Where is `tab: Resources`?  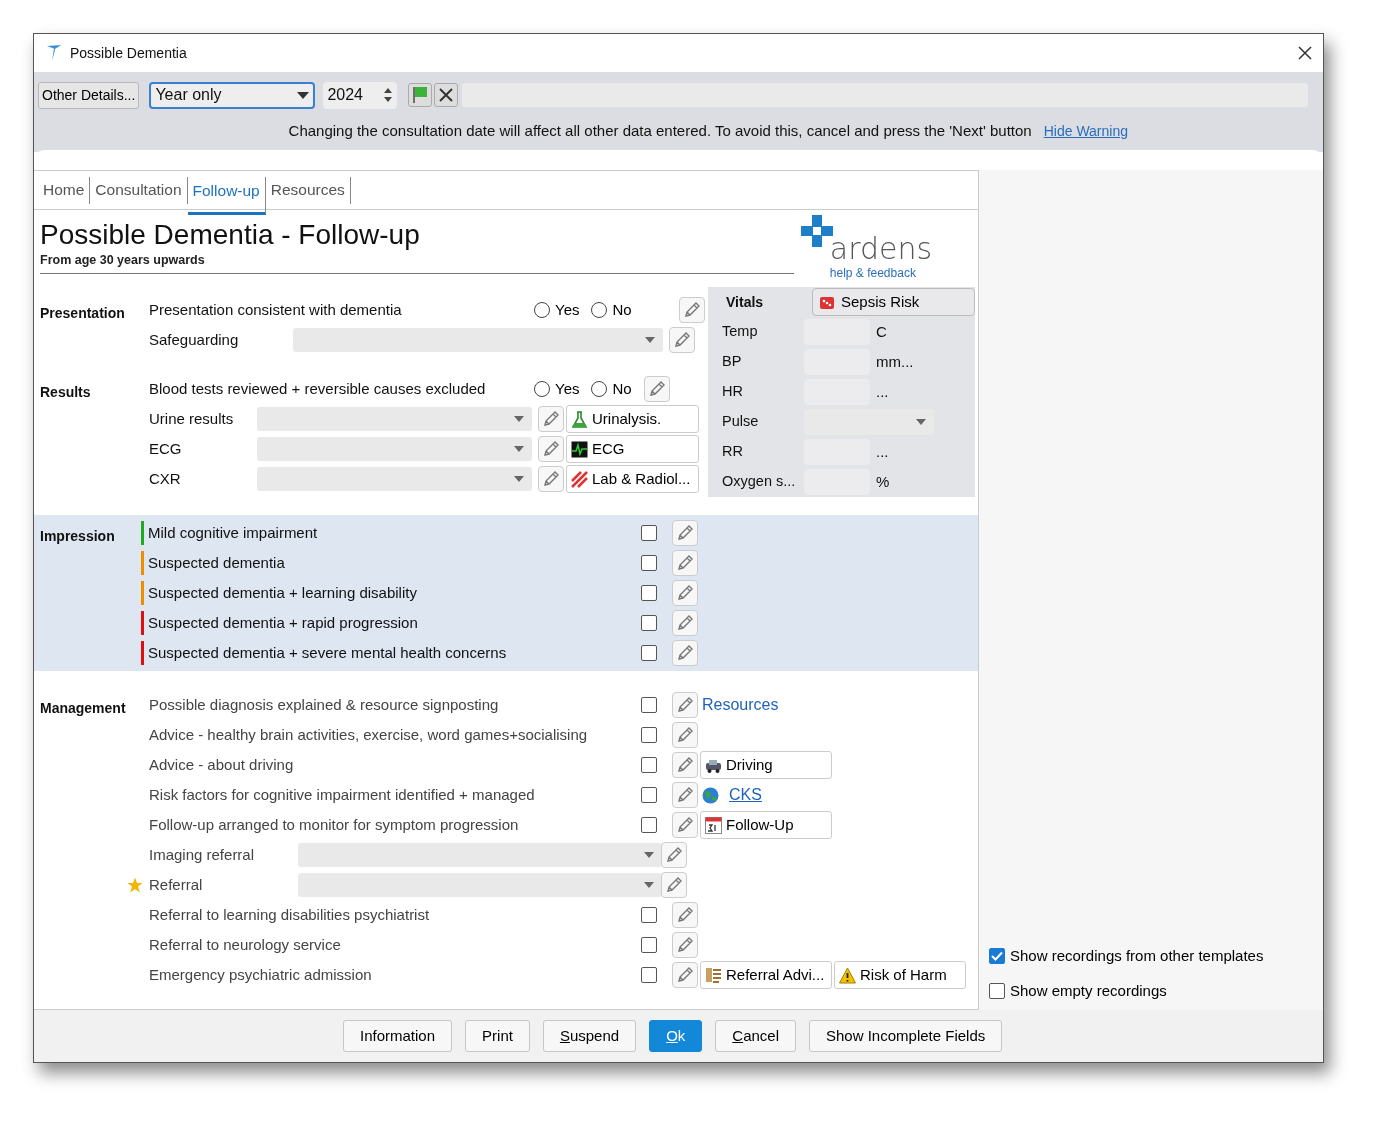
tab: Resources is located at coordinates (308, 190).